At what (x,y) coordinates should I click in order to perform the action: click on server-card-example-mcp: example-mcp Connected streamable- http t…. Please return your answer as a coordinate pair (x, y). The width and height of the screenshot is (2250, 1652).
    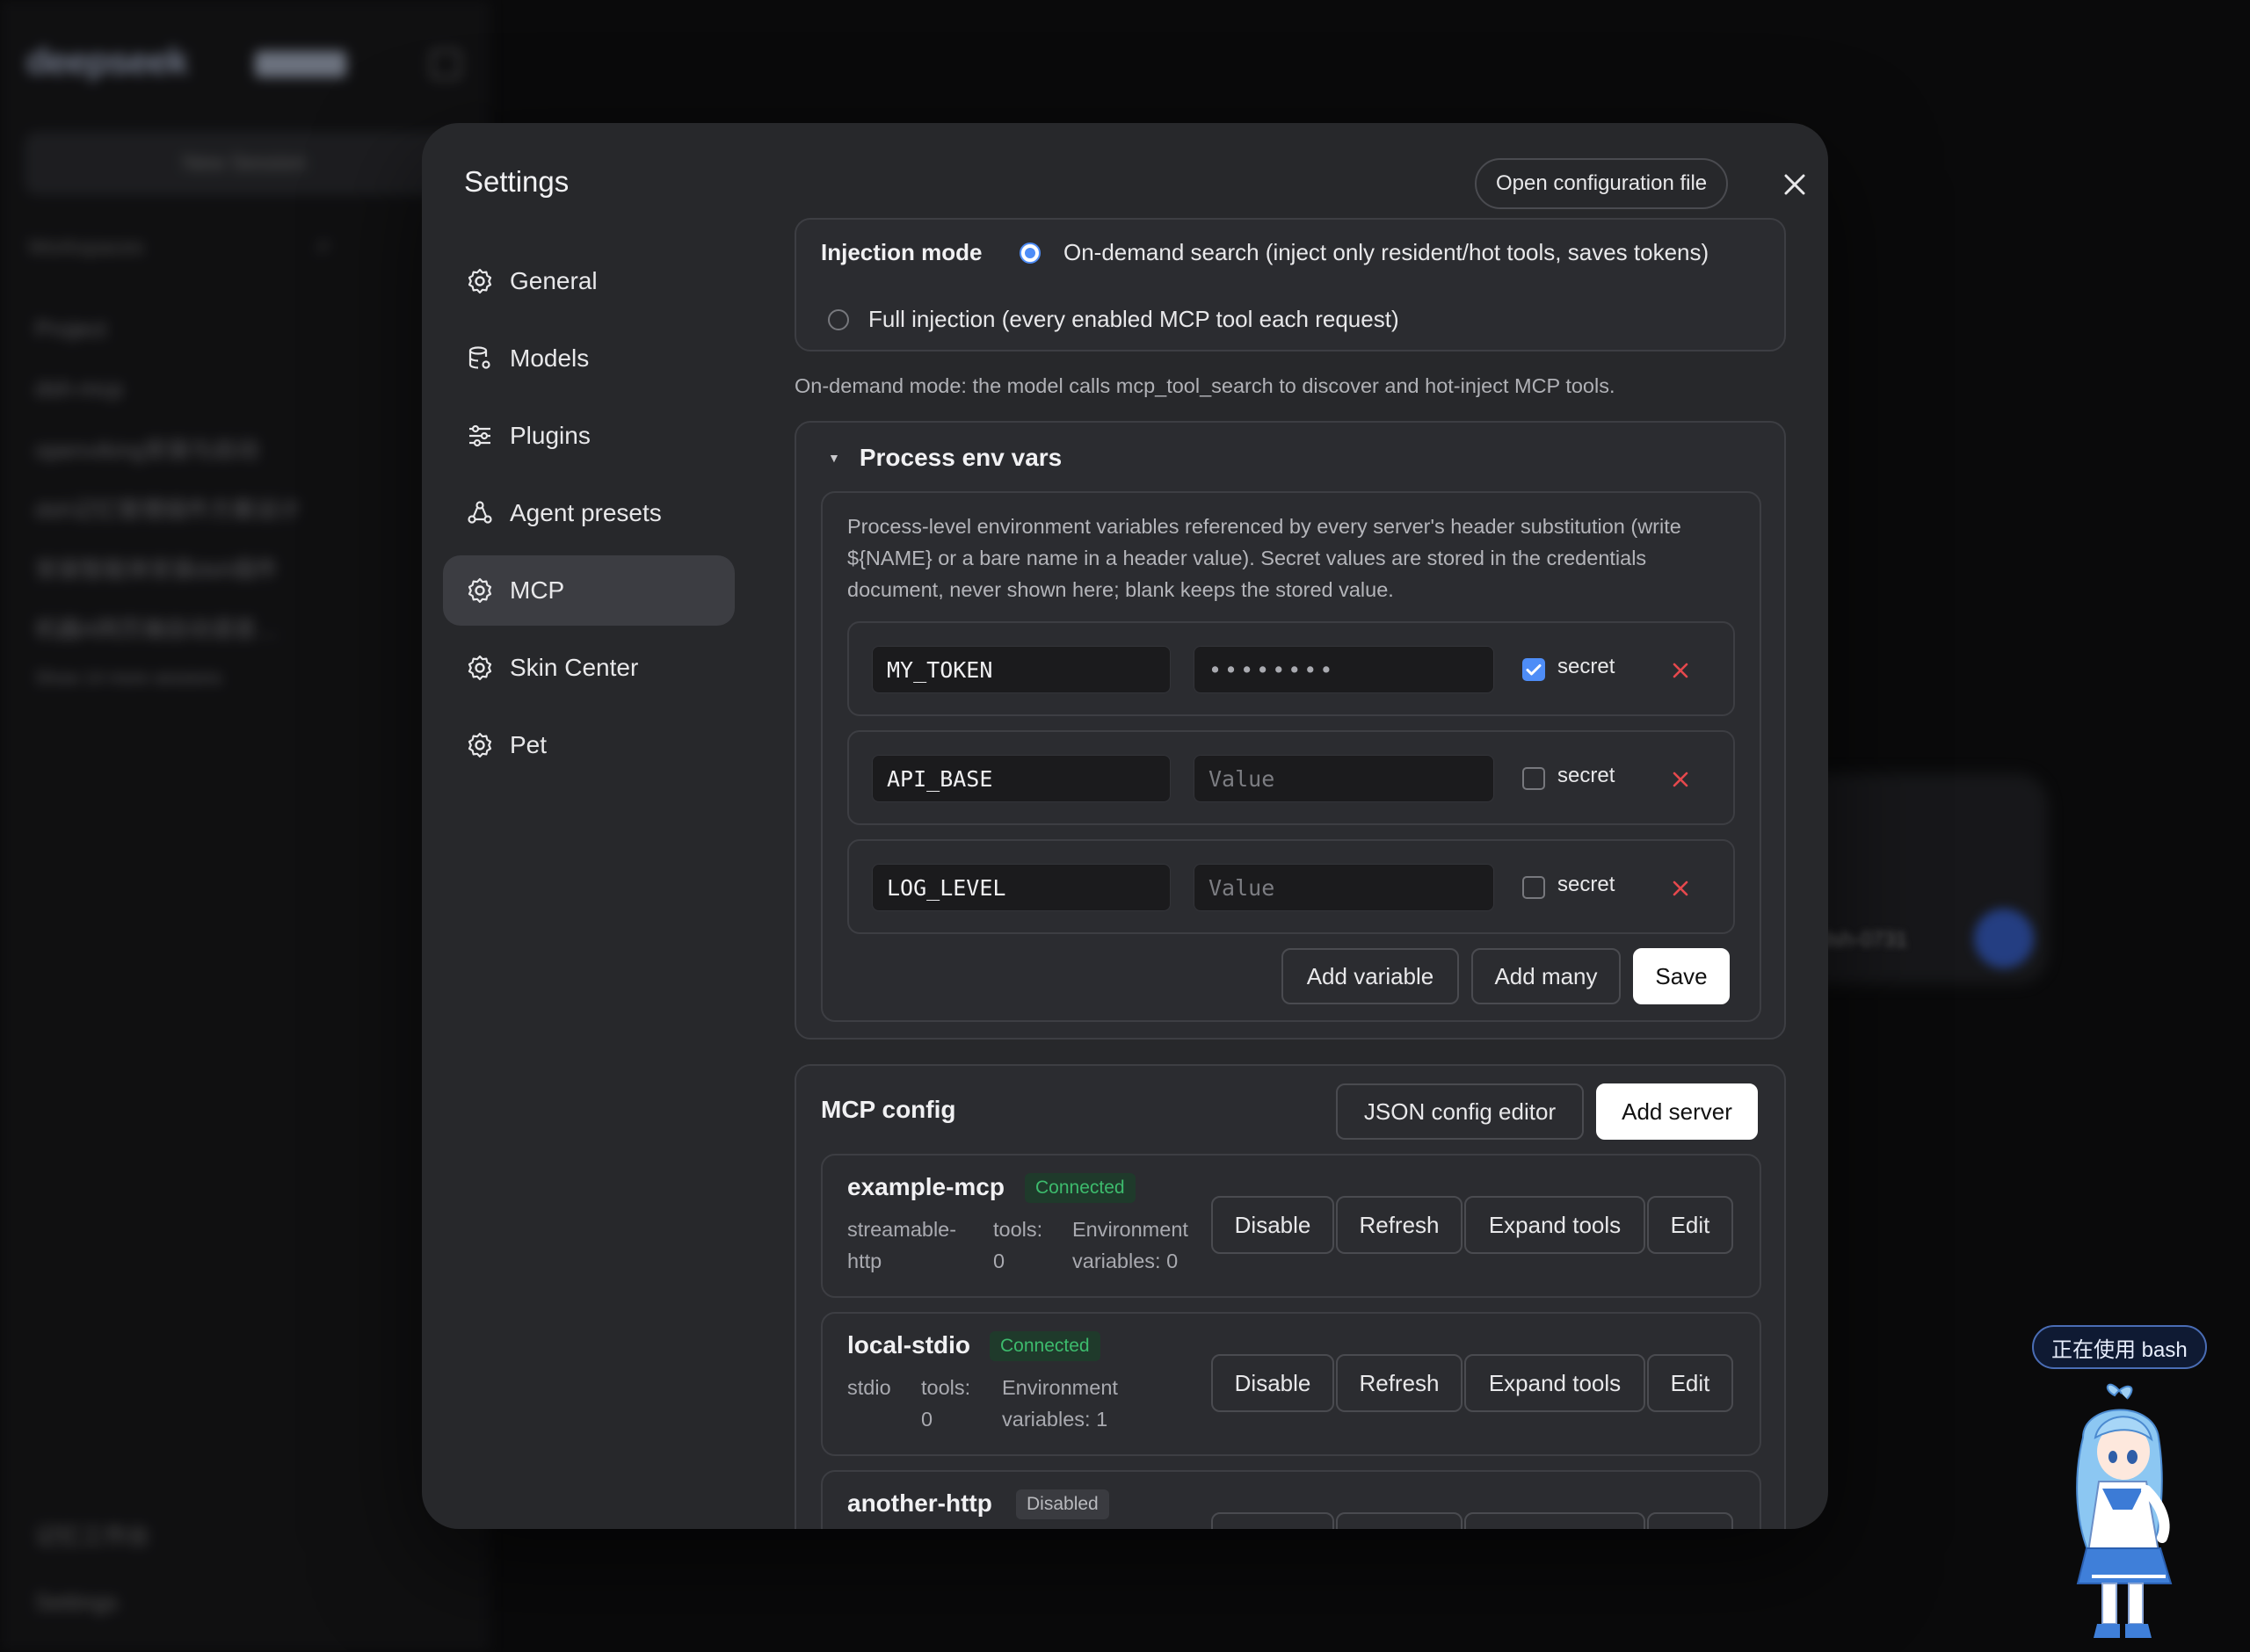
    Looking at the image, I should click on (1291, 1226).